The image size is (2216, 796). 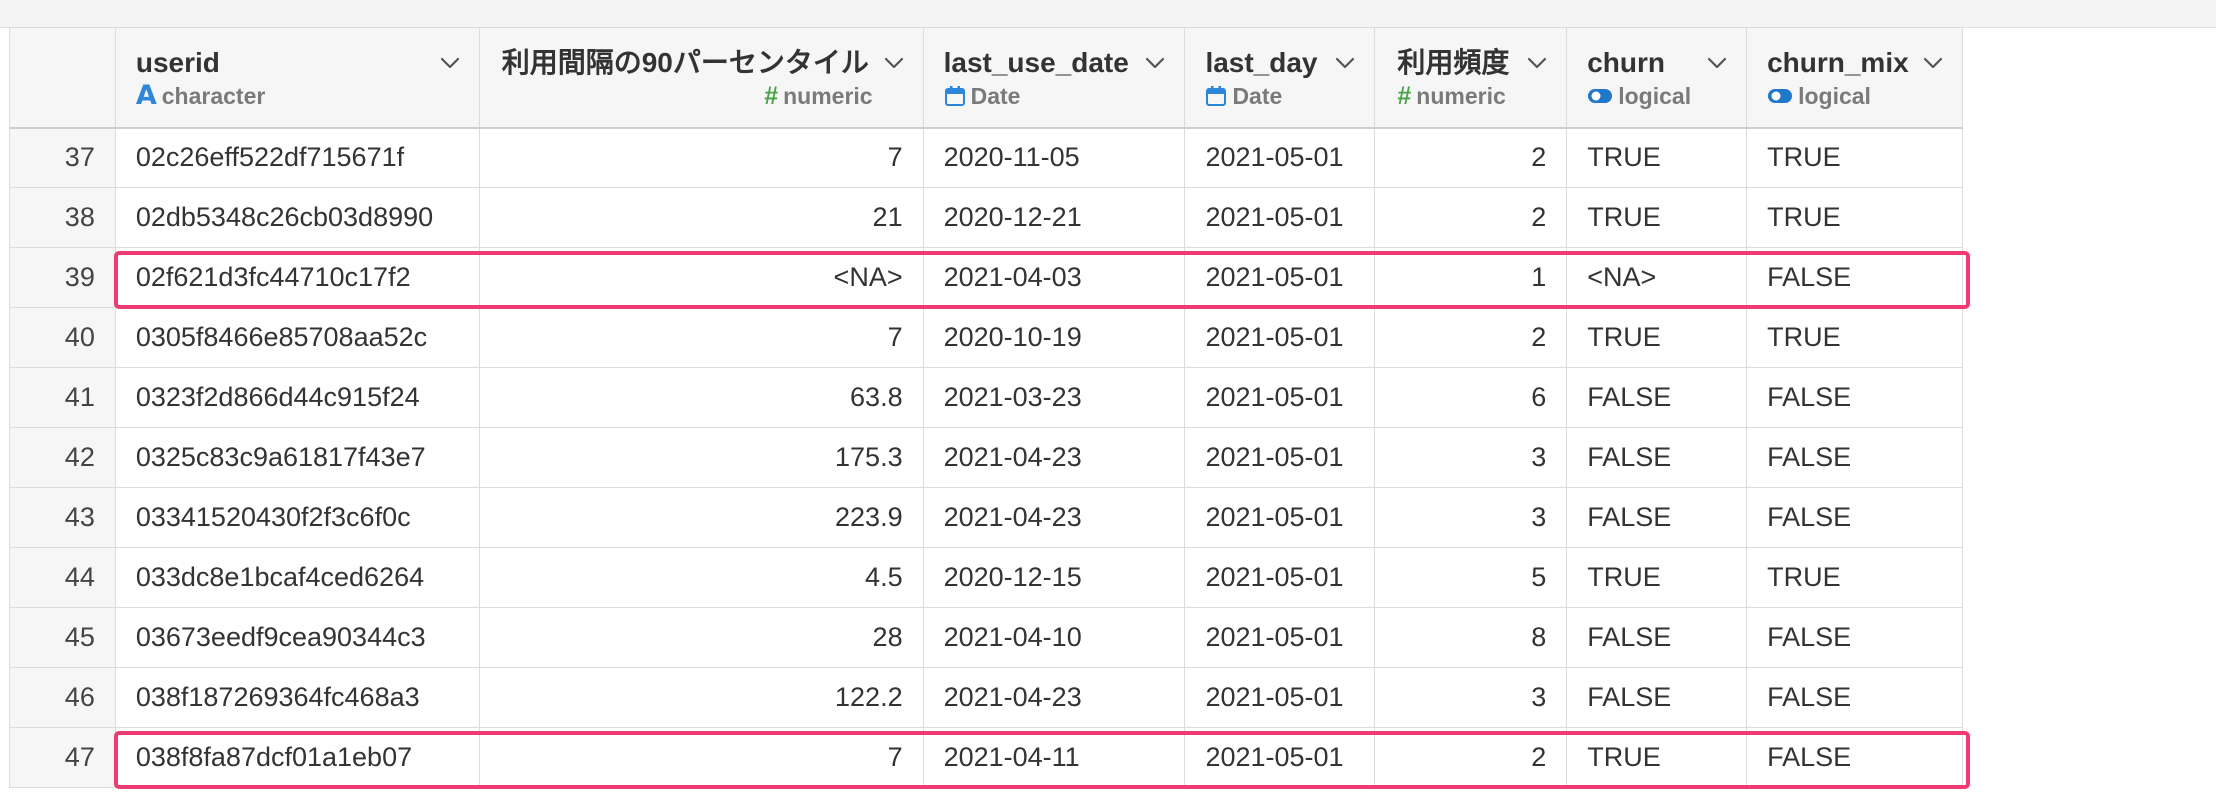 What do you see at coordinates (297, 337) in the screenshot?
I see `cell-userid: 0305f8466e85708aa52c` at bounding box center [297, 337].